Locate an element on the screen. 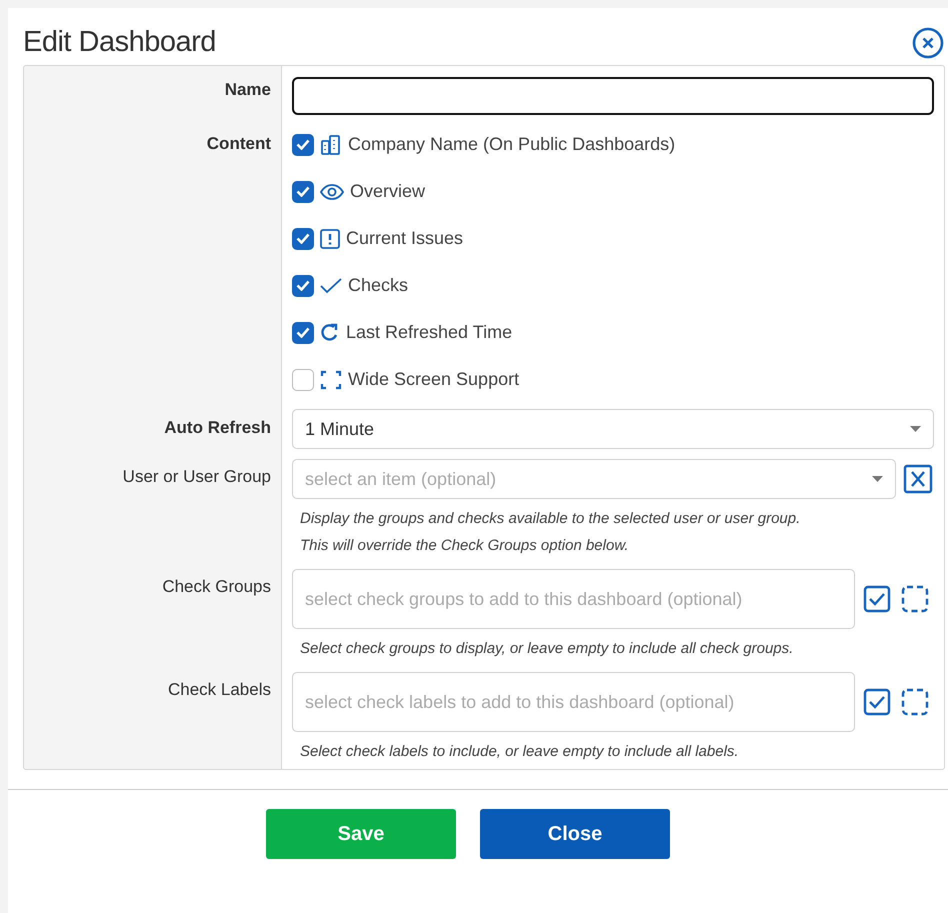 This screenshot has height=913, width=948. checkbox-label: Overview is located at coordinates (388, 191).